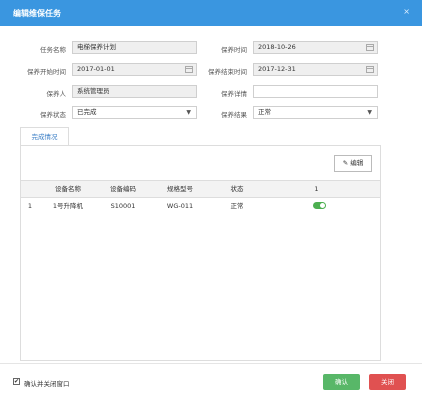 Image resolution: width=422 pixels, height=402 pixels. What do you see at coordinates (123, 206) in the screenshot?
I see `row-code: S10001` at bounding box center [123, 206].